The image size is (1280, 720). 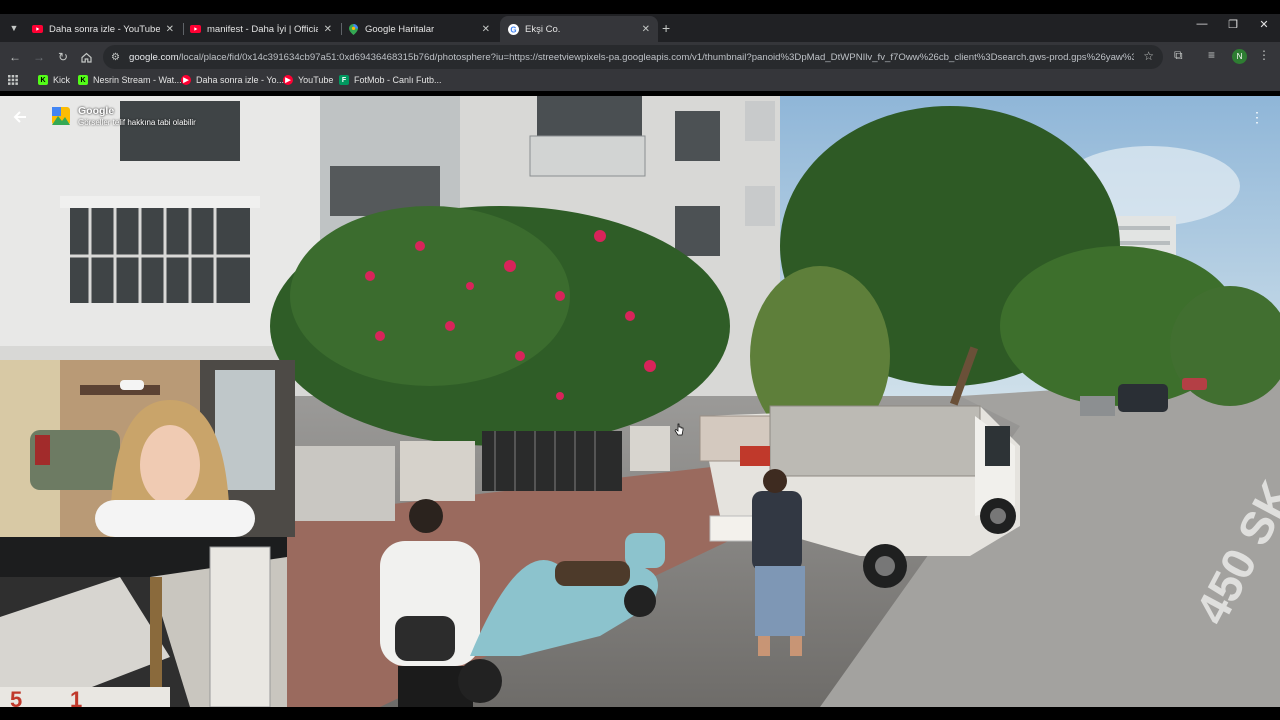 I want to click on home-icon, so click(x=86, y=57).